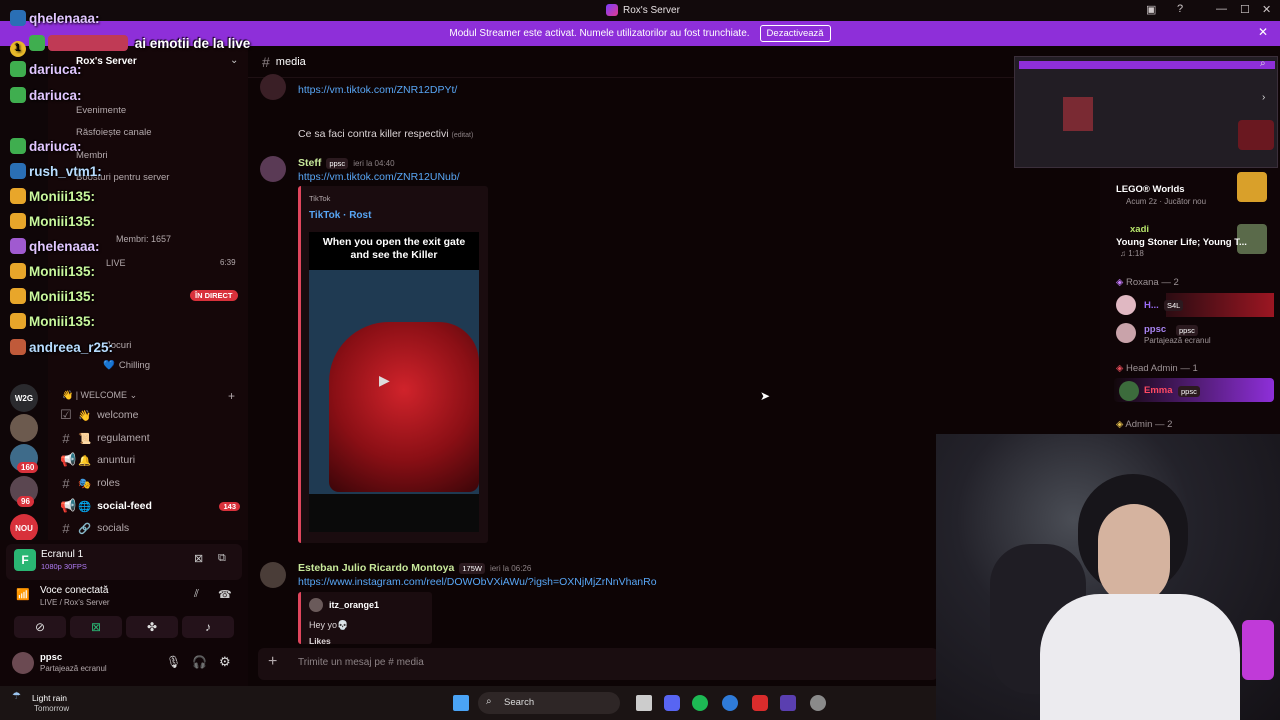  Describe the element at coordinates (74, 590) in the screenshot. I see `voice-connected-title: Voce conectată` at that location.